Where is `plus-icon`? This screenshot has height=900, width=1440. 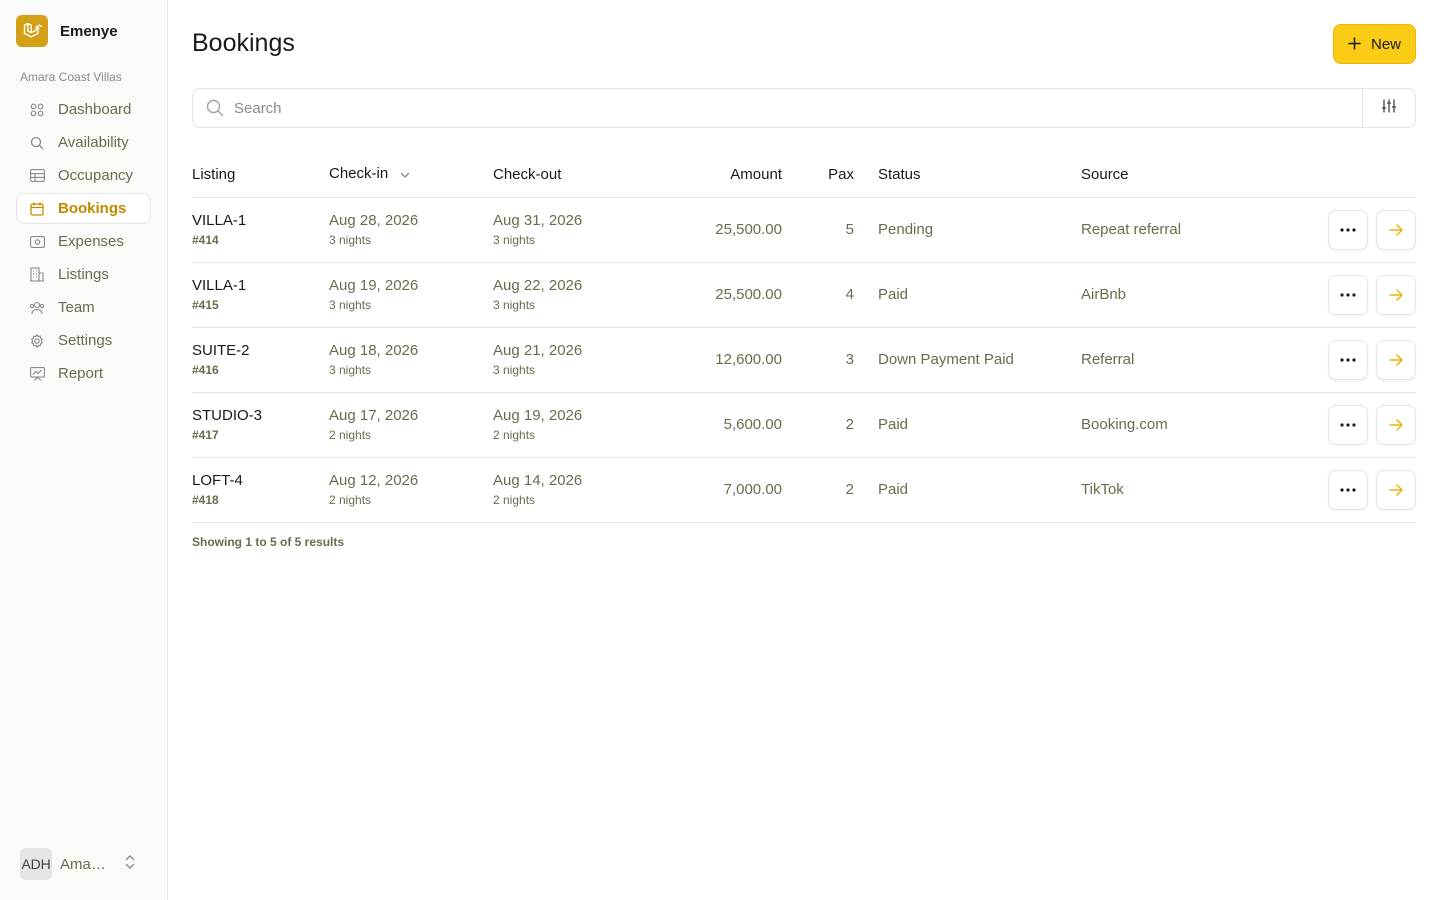
plus-icon is located at coordinates (1354, 44).